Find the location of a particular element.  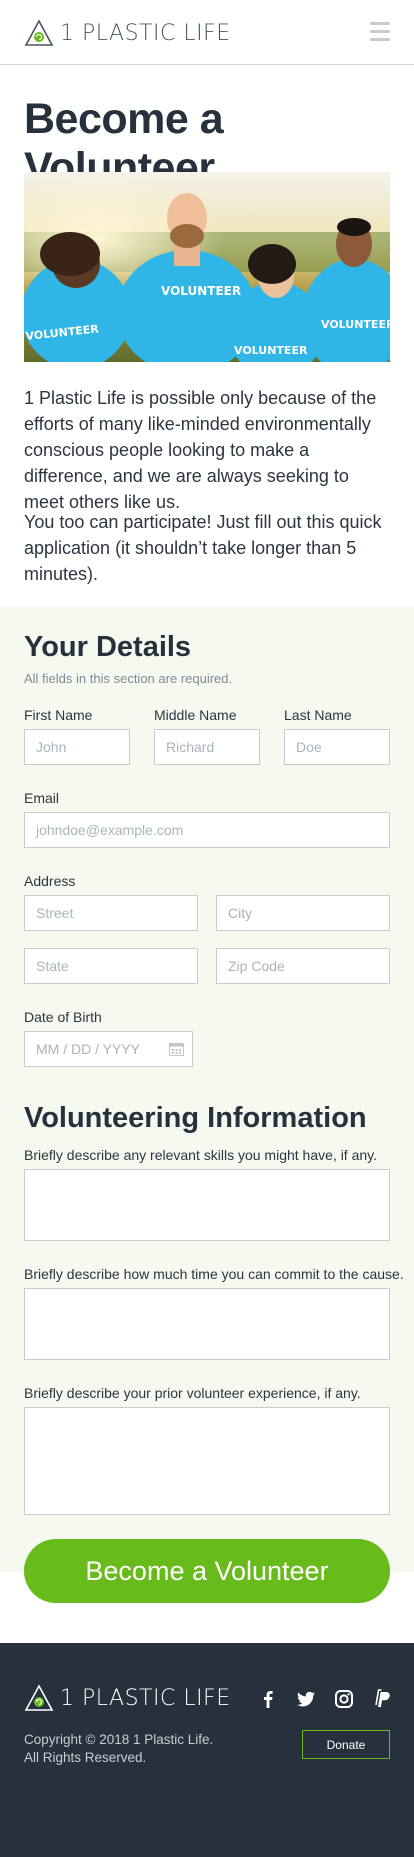

become-volunteer-button: Become a Volunteer is located at coordinates (207, 1571).